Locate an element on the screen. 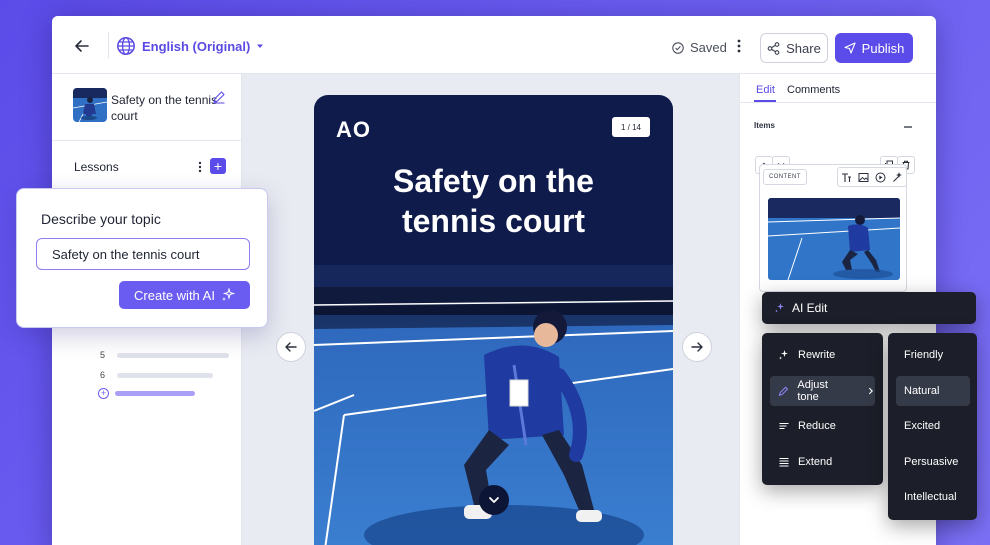  publish-button: Publish is located at coordinates (874, 48).